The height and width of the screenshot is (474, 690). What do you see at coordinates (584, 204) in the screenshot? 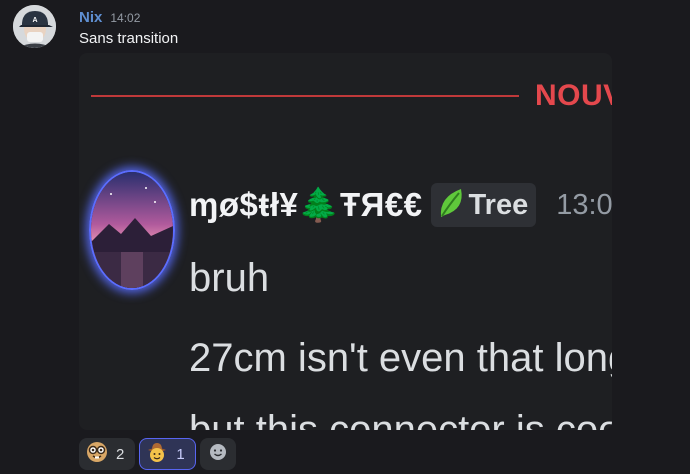
I see `inner-timestamp: 13:09` at bounding box center [584, 204].